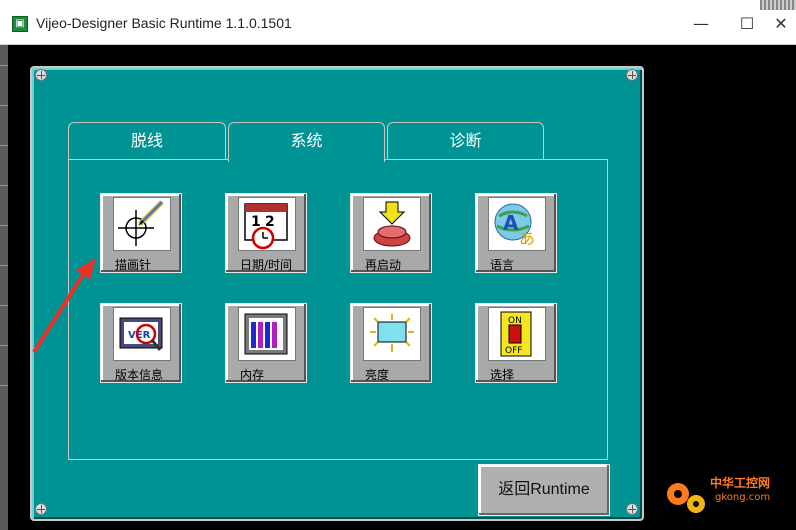 This screenshot has height=530, width=796. I want to click on watermark-line1: 中华工控网, so click(740, 483).